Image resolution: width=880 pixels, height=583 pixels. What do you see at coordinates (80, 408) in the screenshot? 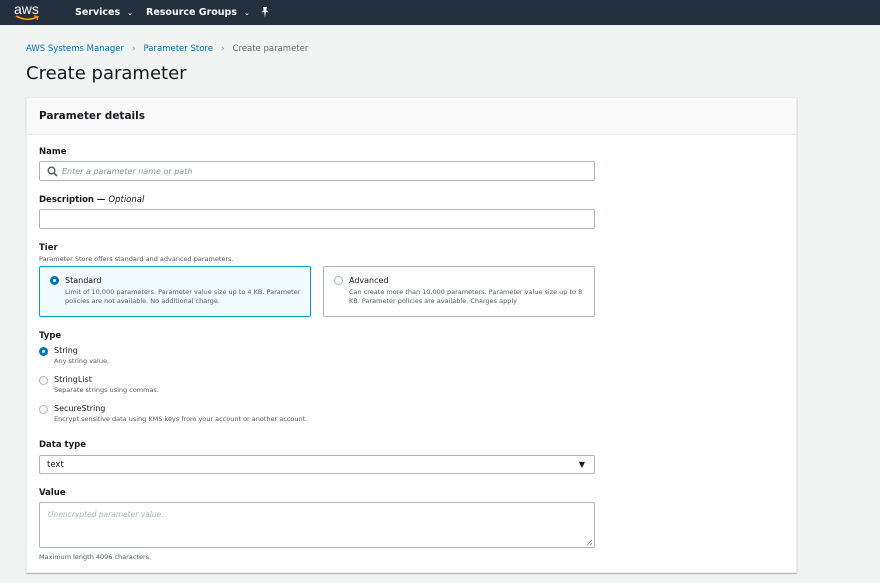
I see `type-securestring-title: SecureString` at bounding box center [80, 408].